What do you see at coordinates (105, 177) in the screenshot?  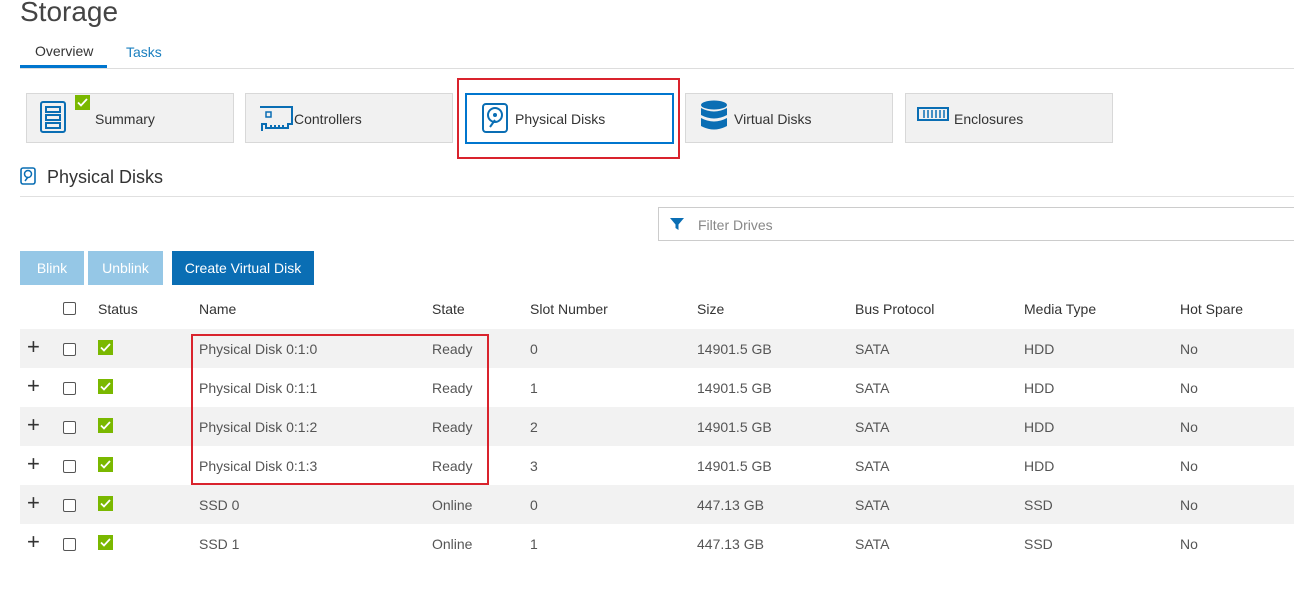 I see `section-title: Physical Disks` at bounding box center [105, 177].